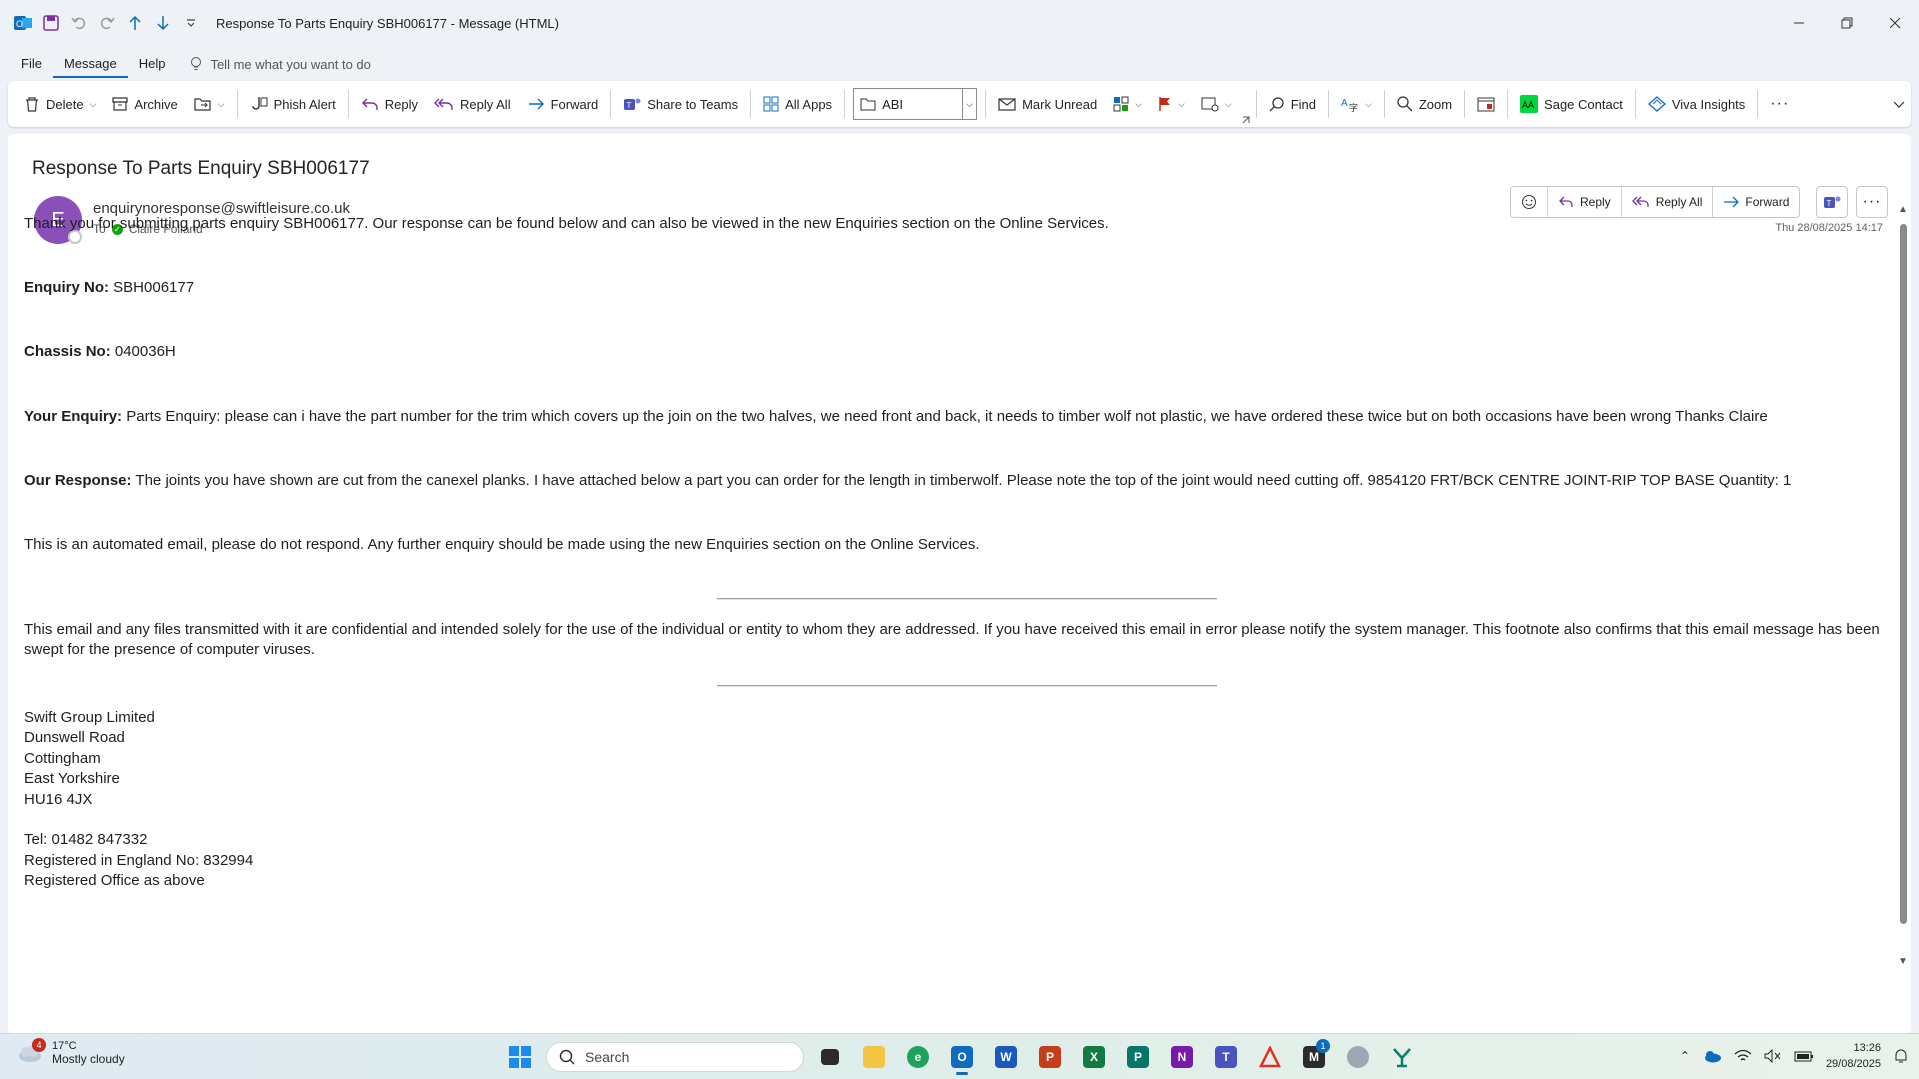 The width and height of the screenshot is (1919, 1079). Describe the element at coordinates (1853, 1056) in the screenshot. I see `clock: 13:26 29/08/2025` at that location.